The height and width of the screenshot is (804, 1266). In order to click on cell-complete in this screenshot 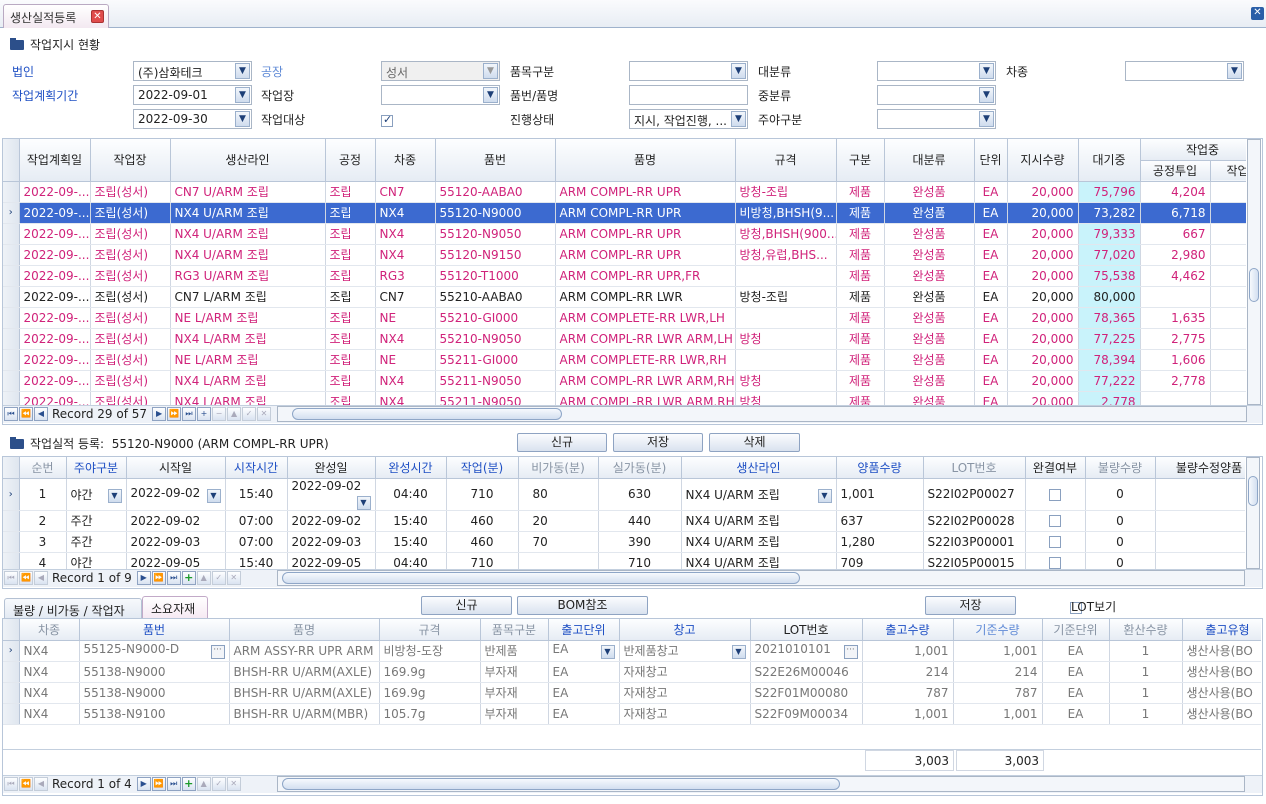, I will do `click(1055, 560)`.